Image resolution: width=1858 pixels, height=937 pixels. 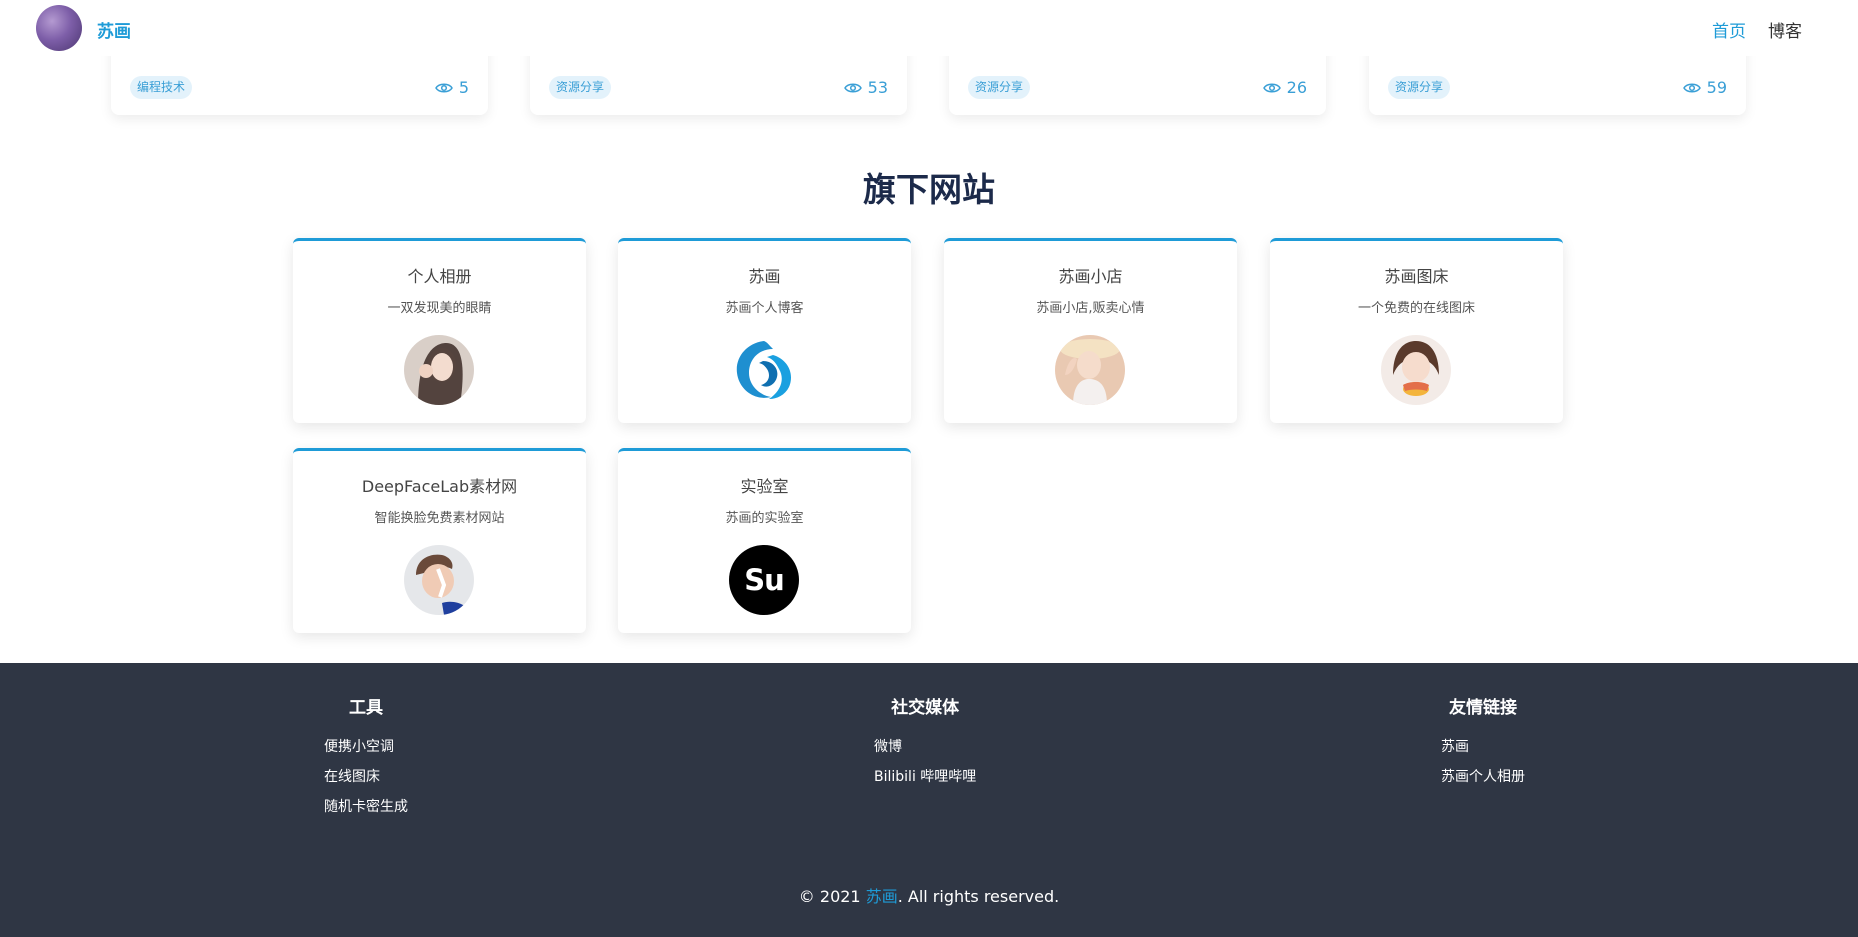 I want to click on view-count-value: 5, so click(x=463, y=87).